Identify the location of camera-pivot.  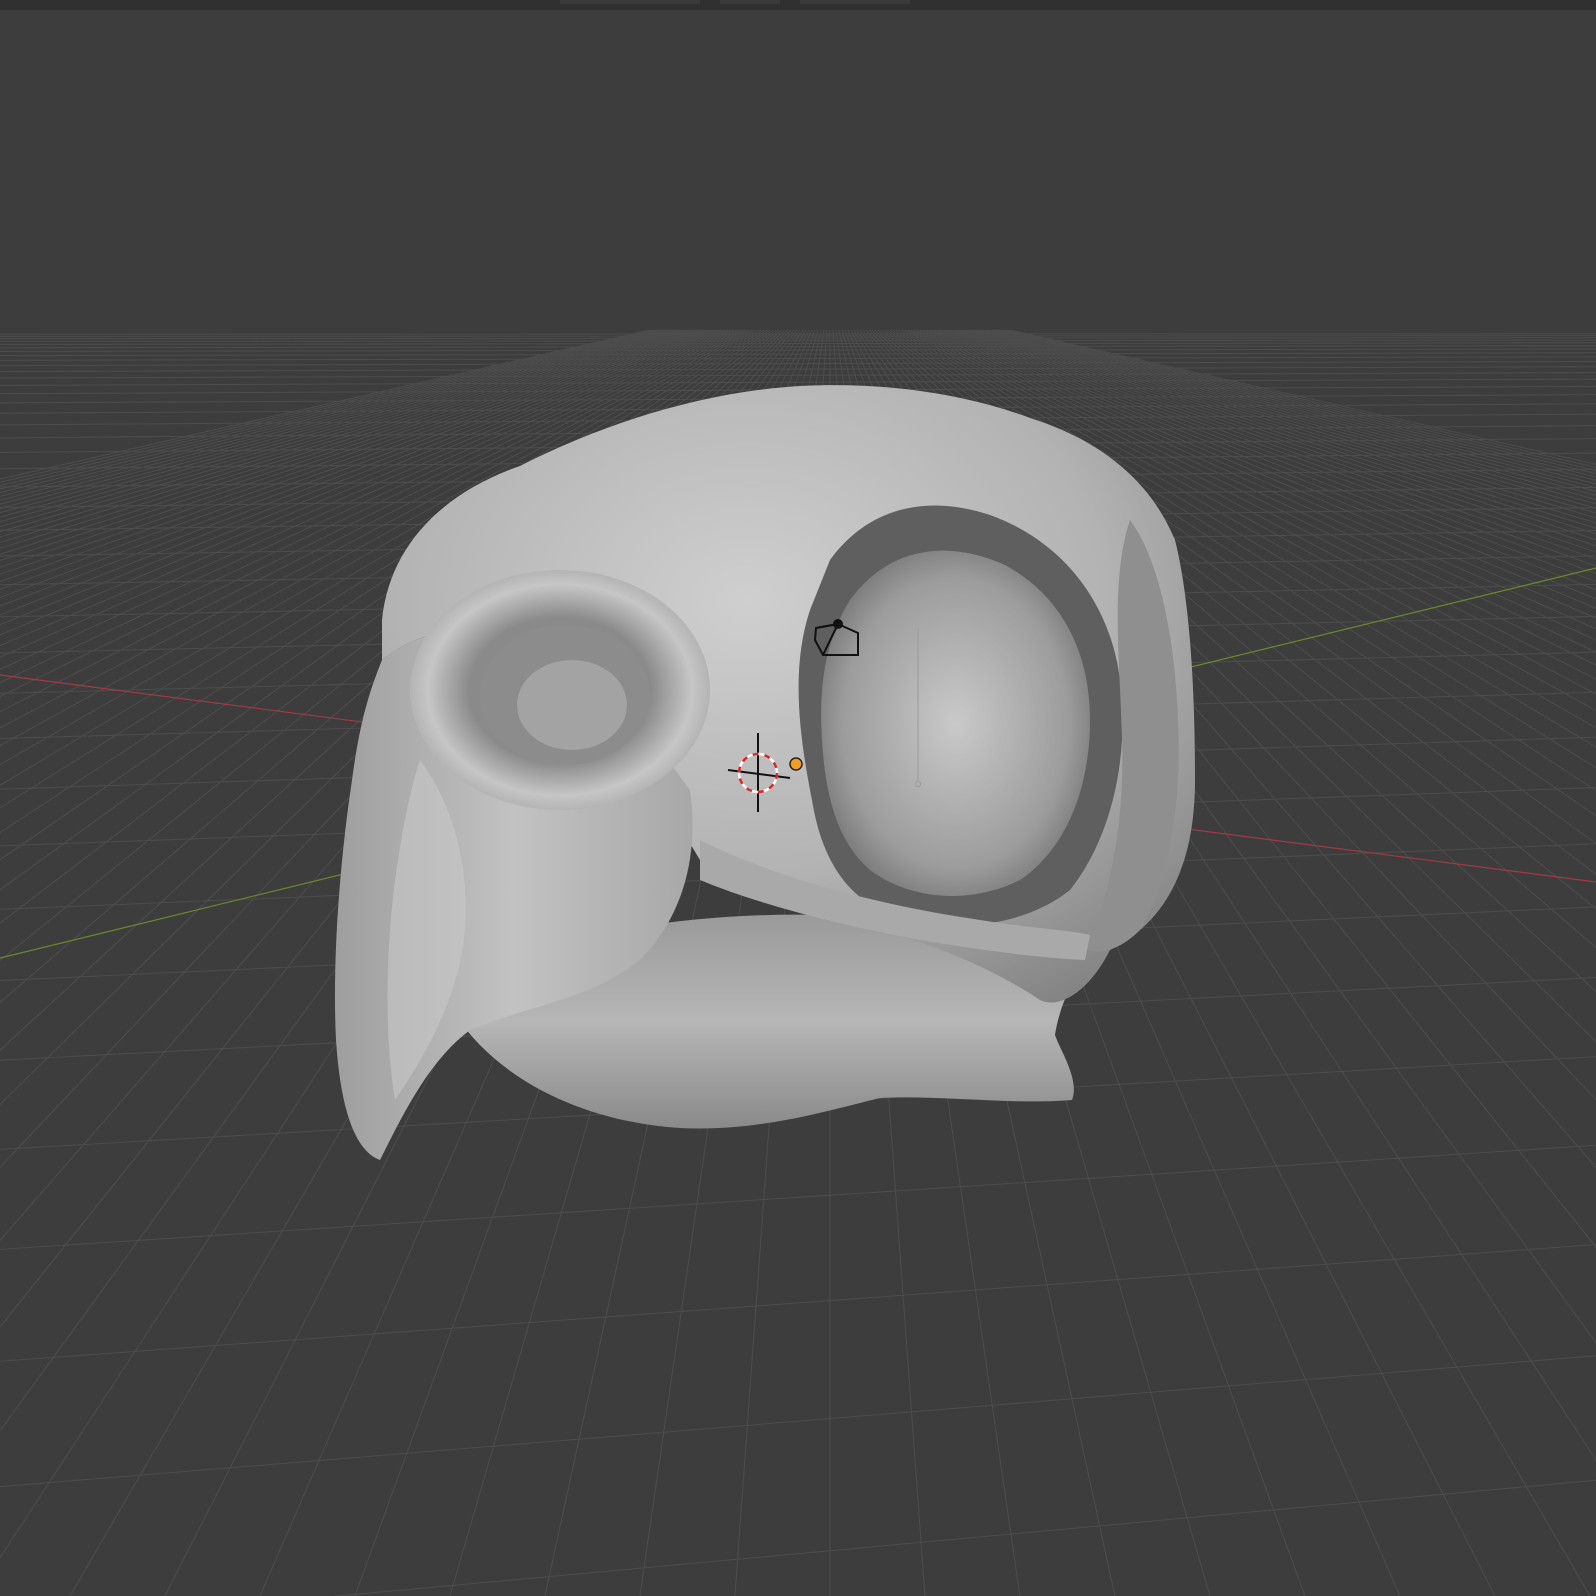
(838, 624).